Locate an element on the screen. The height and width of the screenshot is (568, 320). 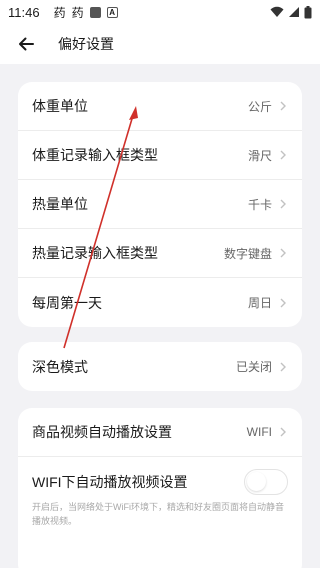
header: 偏好设置 is located at coordinates (160, 44).